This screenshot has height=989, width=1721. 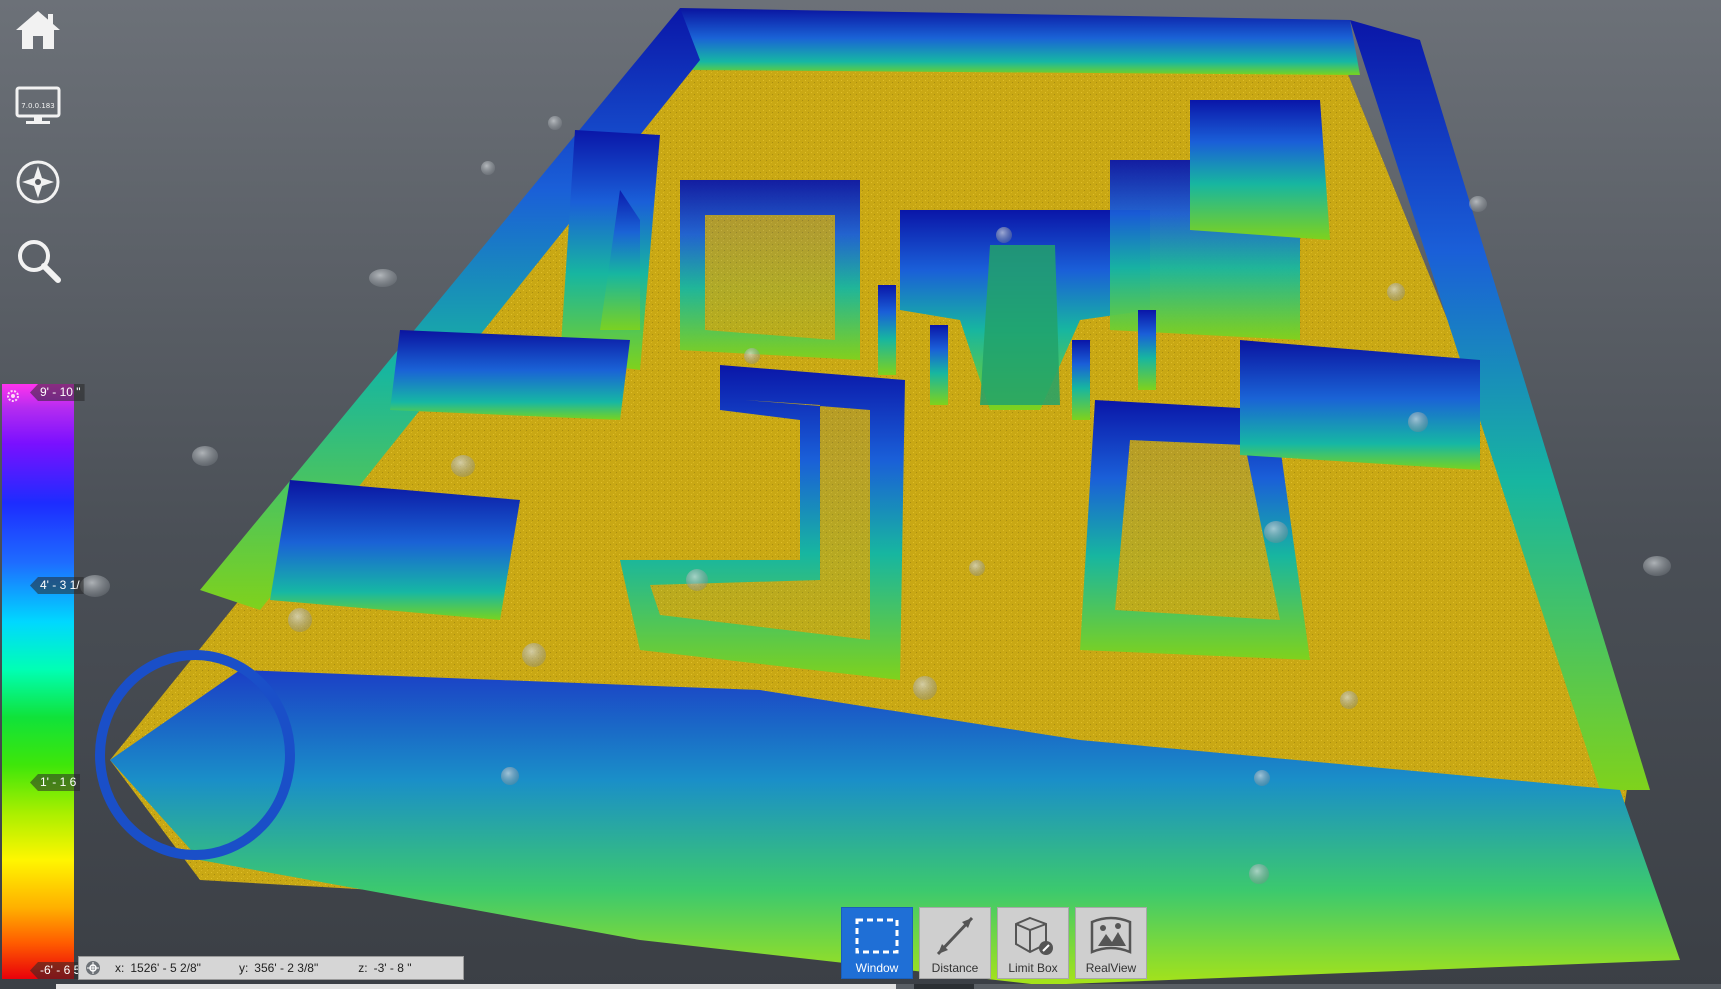 I want to click on elevation-color-legend: 9' - 10 " 4' - 3 1/ 1' - 1 6 -6' - 6 5, so click(x=42, y=681).